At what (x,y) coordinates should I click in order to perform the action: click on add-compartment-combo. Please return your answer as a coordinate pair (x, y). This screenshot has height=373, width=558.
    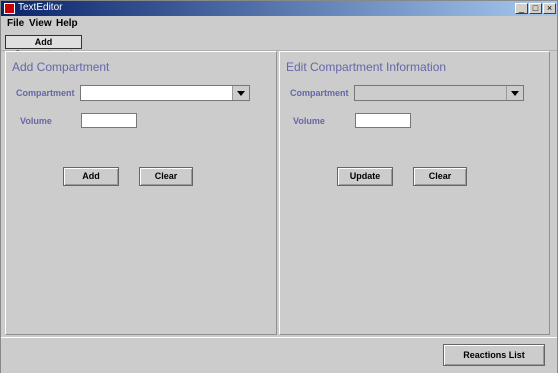
    Looking at the image, I should click on (165, 93).